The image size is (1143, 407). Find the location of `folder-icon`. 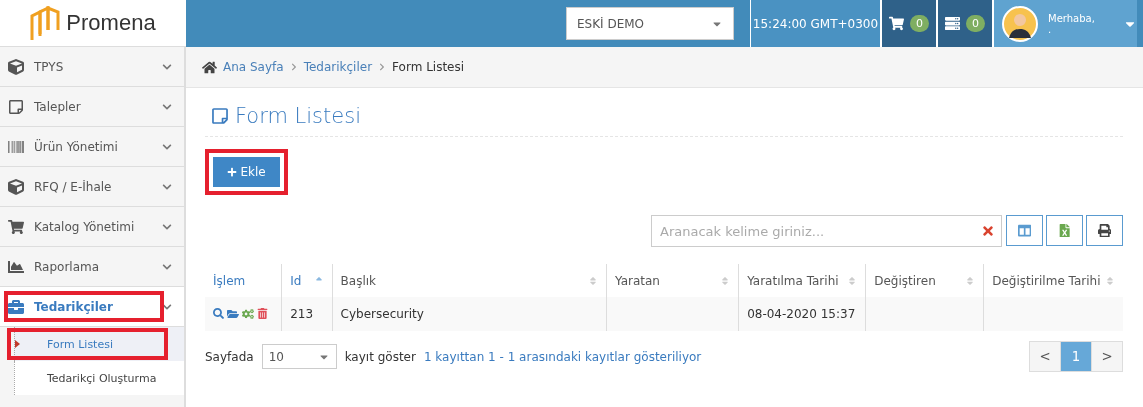

folder-icon is located at coordinates (233, 314).